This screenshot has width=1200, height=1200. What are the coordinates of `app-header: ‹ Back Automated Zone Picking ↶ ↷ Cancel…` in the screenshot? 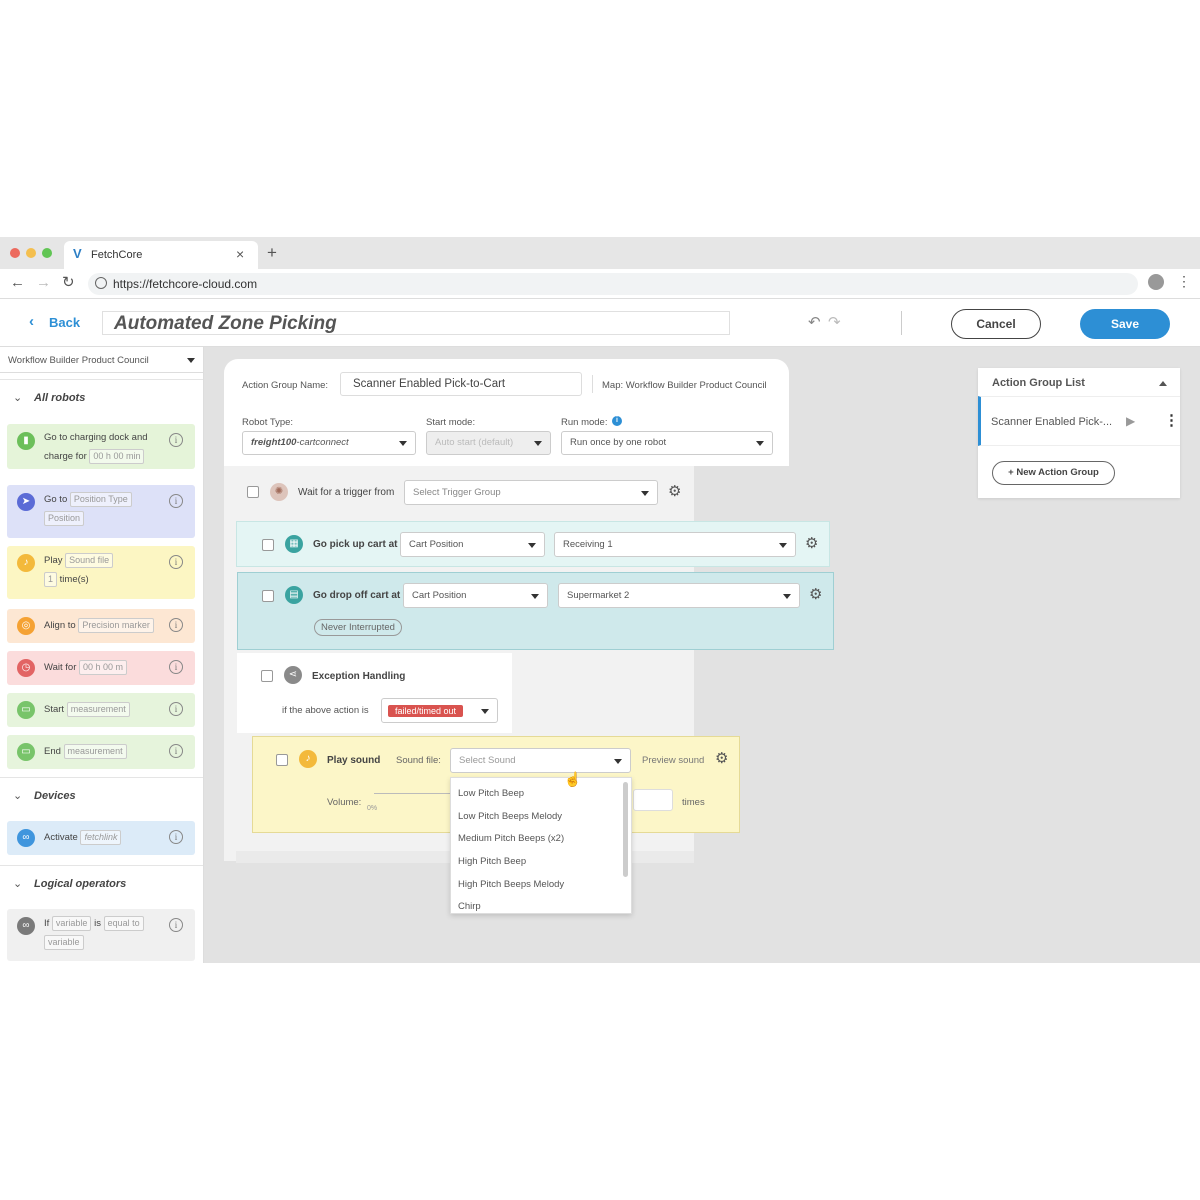 It's located at (600, 323).